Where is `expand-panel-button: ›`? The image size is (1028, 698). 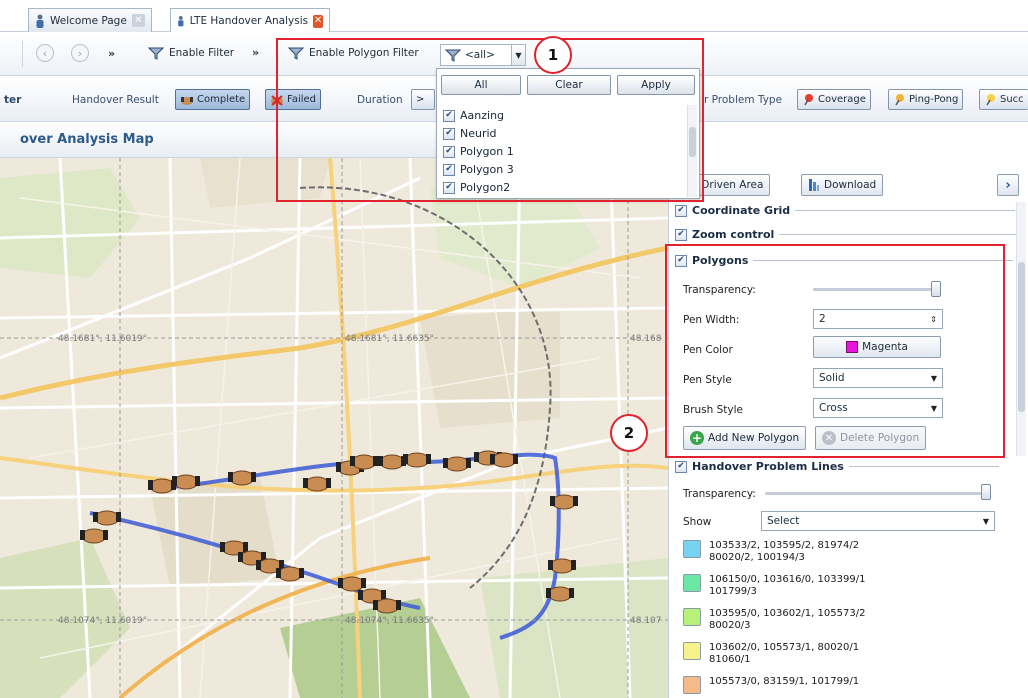 expand-panel-button: › is located at coordinates (1008, 185).